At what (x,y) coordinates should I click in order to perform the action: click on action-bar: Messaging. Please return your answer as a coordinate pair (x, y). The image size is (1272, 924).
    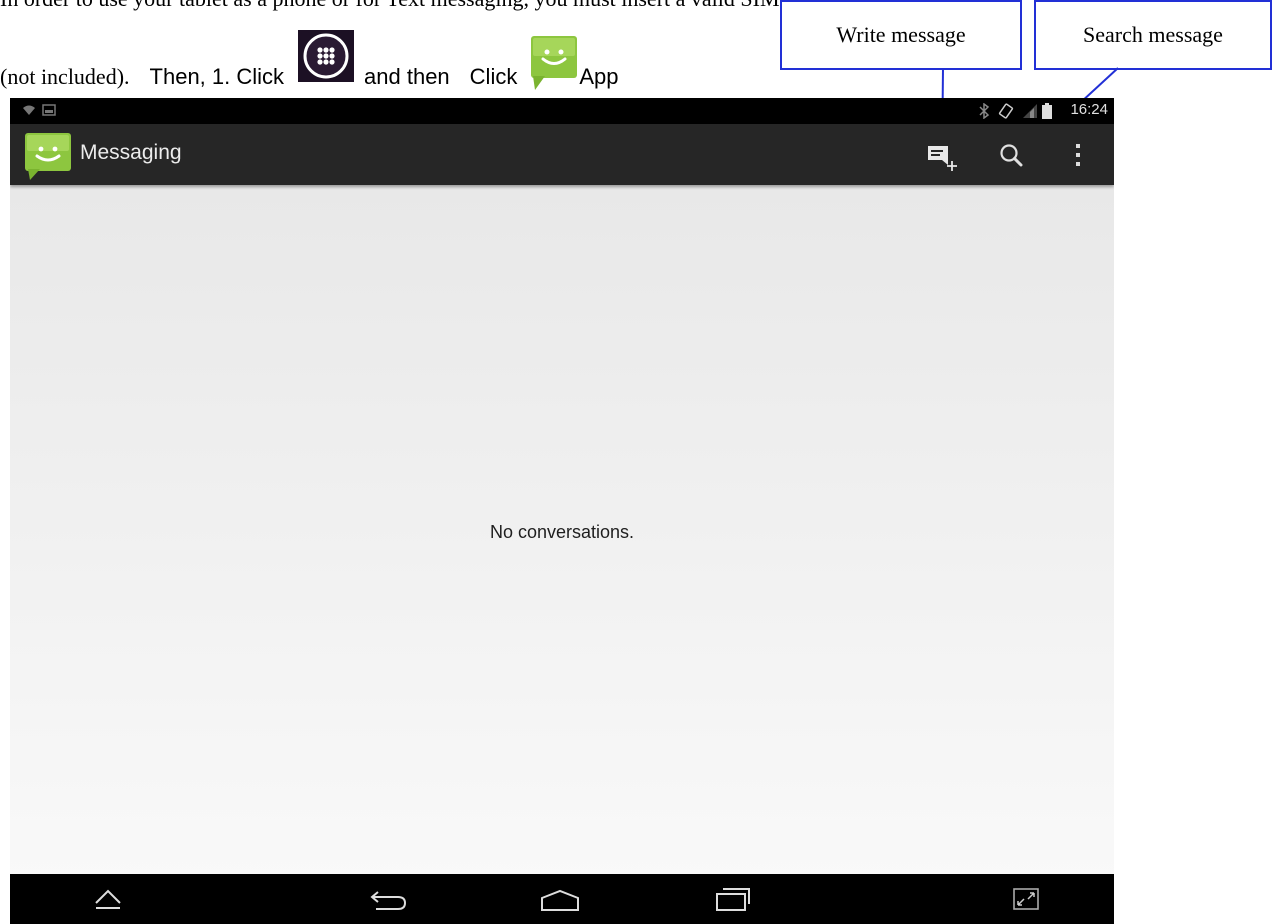
    Looking at the image, I should click on (562, 154).